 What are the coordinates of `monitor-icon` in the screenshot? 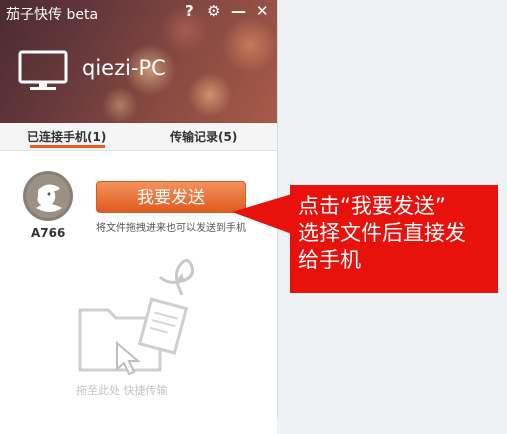 It's located at (43, 70).